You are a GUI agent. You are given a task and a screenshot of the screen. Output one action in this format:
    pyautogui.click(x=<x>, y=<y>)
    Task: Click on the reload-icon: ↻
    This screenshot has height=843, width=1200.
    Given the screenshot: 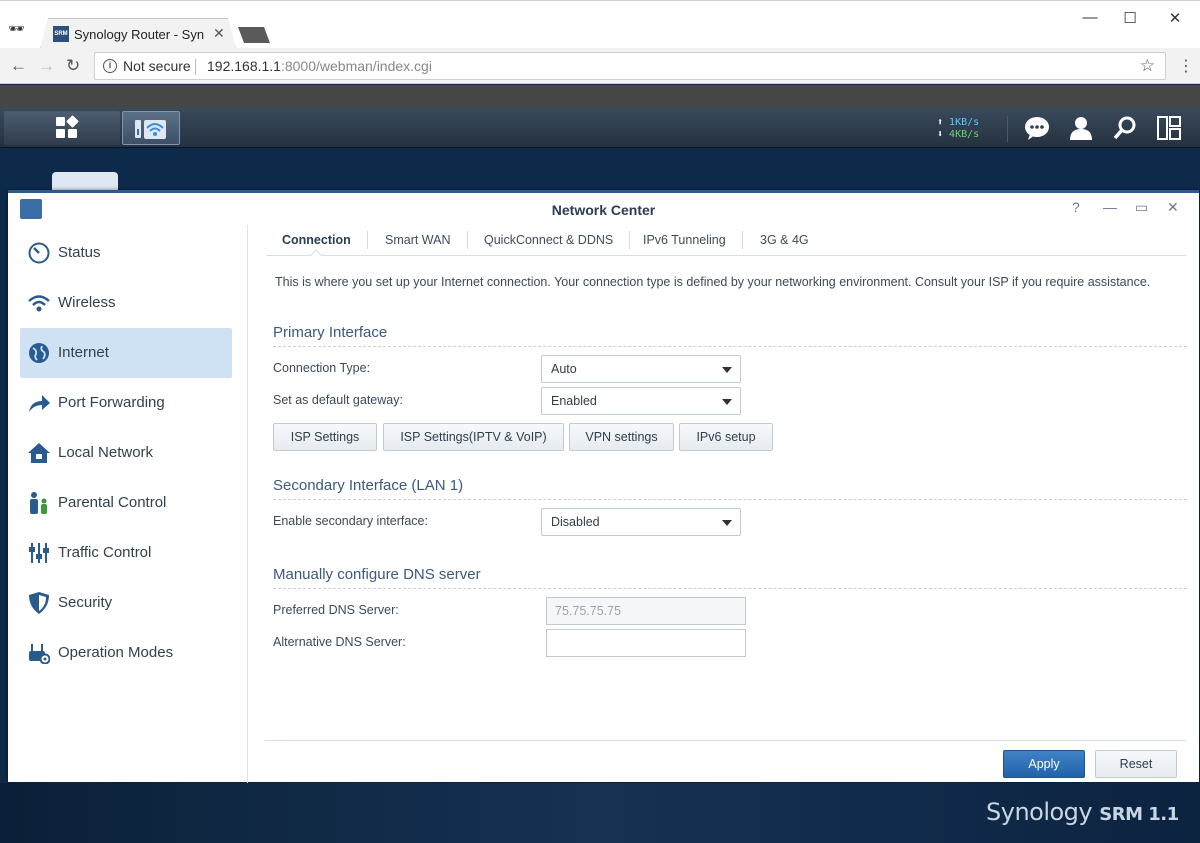 What is the action you would take?
    pyautogui.click(x=73, y=66)
    